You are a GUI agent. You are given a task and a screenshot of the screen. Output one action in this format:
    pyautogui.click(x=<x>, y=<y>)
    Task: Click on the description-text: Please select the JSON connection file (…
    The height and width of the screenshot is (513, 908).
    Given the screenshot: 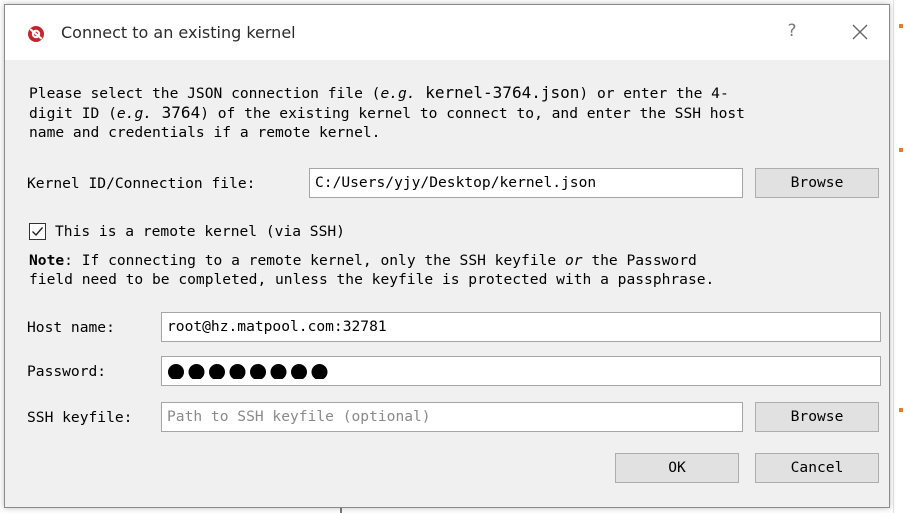 What is the action you would take?
    pyautogui.click(x=459, y=112)
    